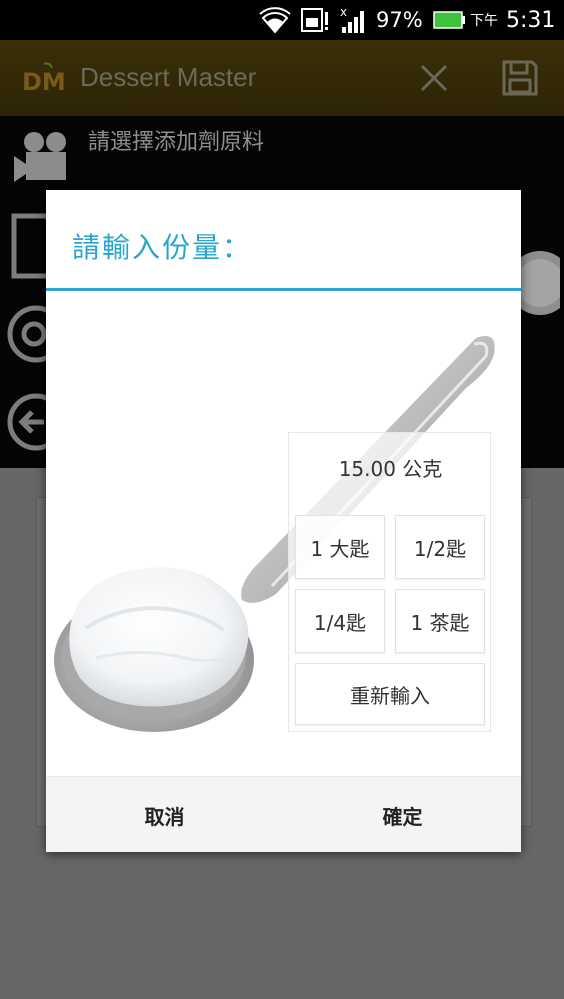 This screenshot has height=999, width=564. Describe the element at coordinates (282, 78) in the screenshot. I see `action-bar: DM Dessert Master` at that location.